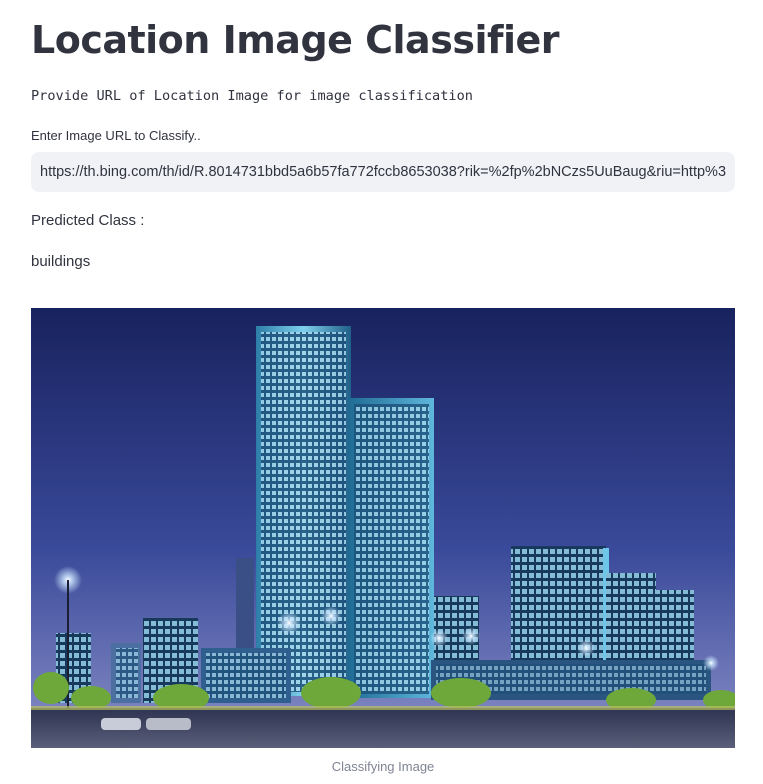 This screenshot has height=784, width=763. Describe the element at coordinates (61, 261) in the screenshot. I see `predicted-class-value: buildings` at that location.